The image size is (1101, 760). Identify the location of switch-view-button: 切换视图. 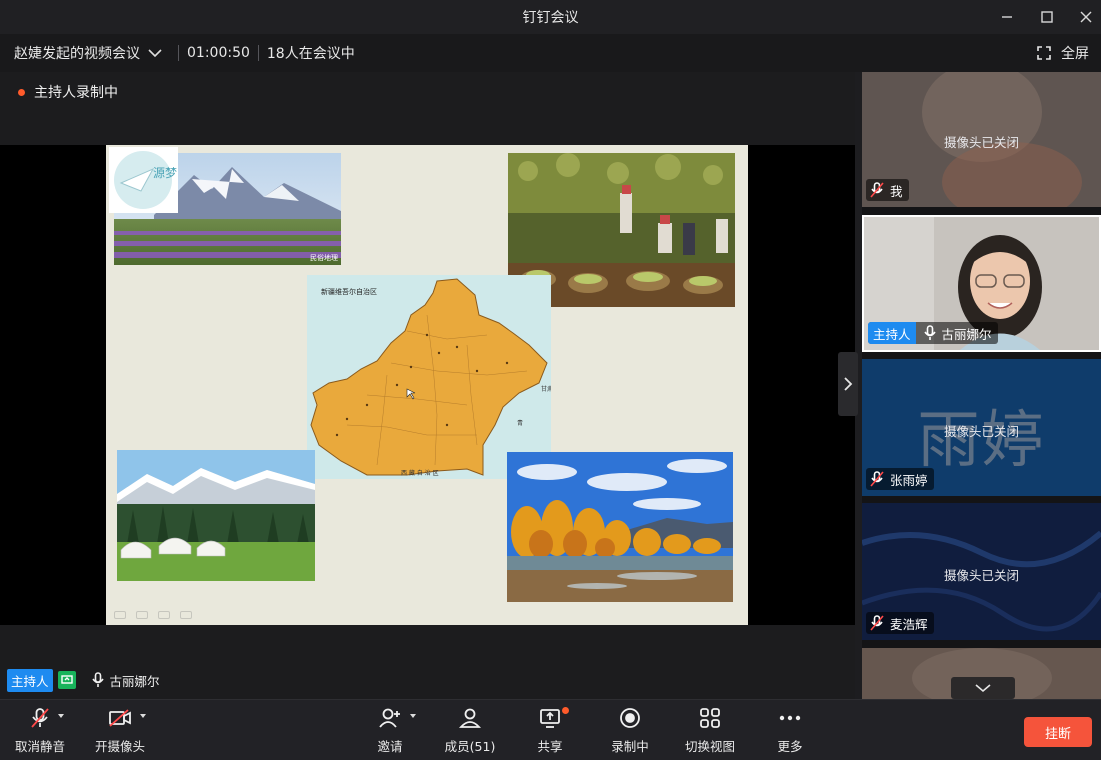
(710, 730).